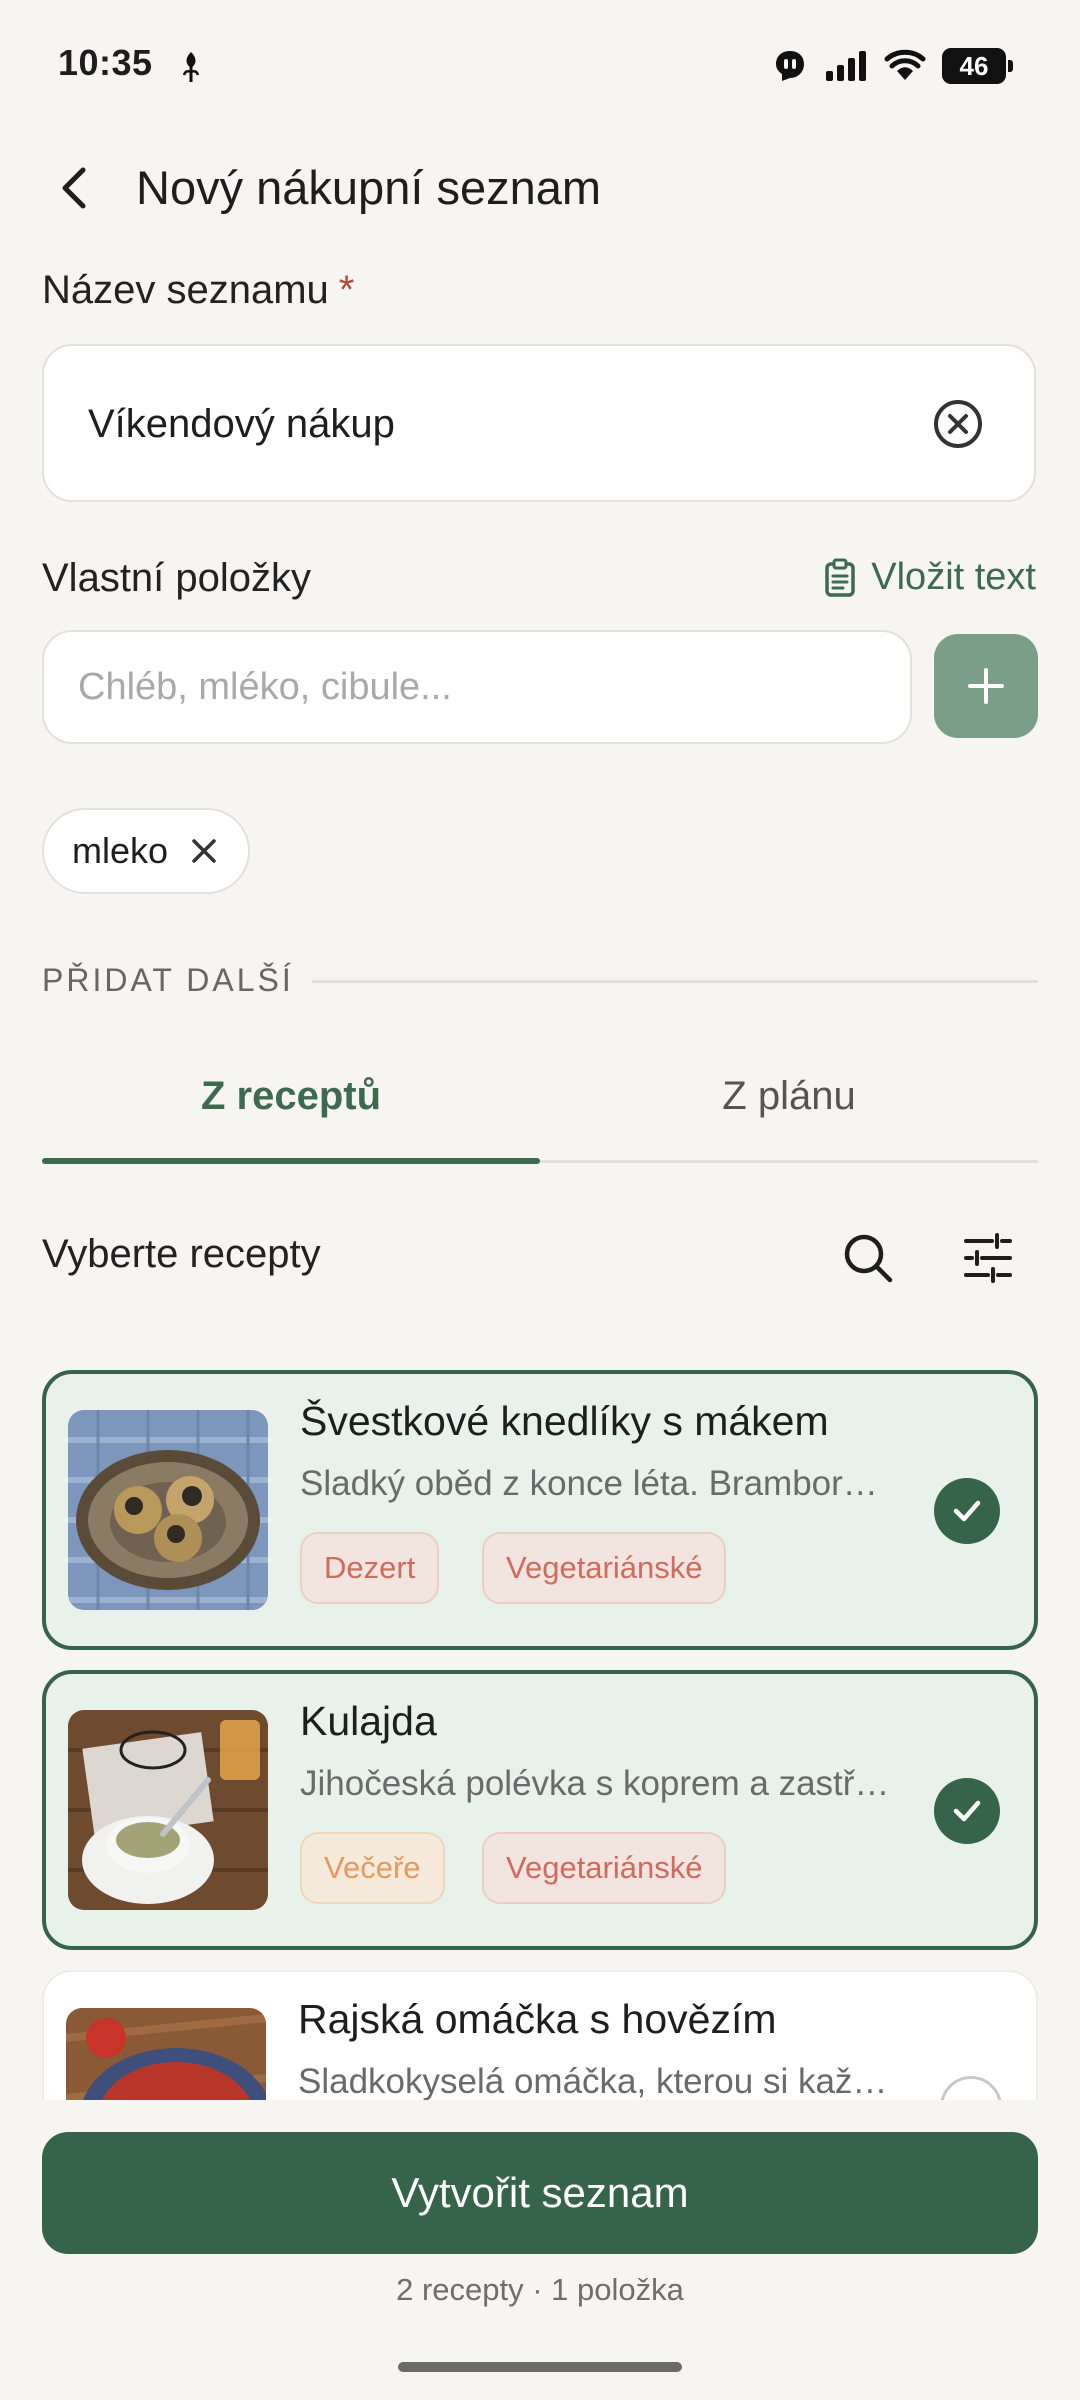  Describe the element at coordinates (537, 2019) in the screenshot. I see `recipe-title: Rajská omáčka s hovězím` at that location.